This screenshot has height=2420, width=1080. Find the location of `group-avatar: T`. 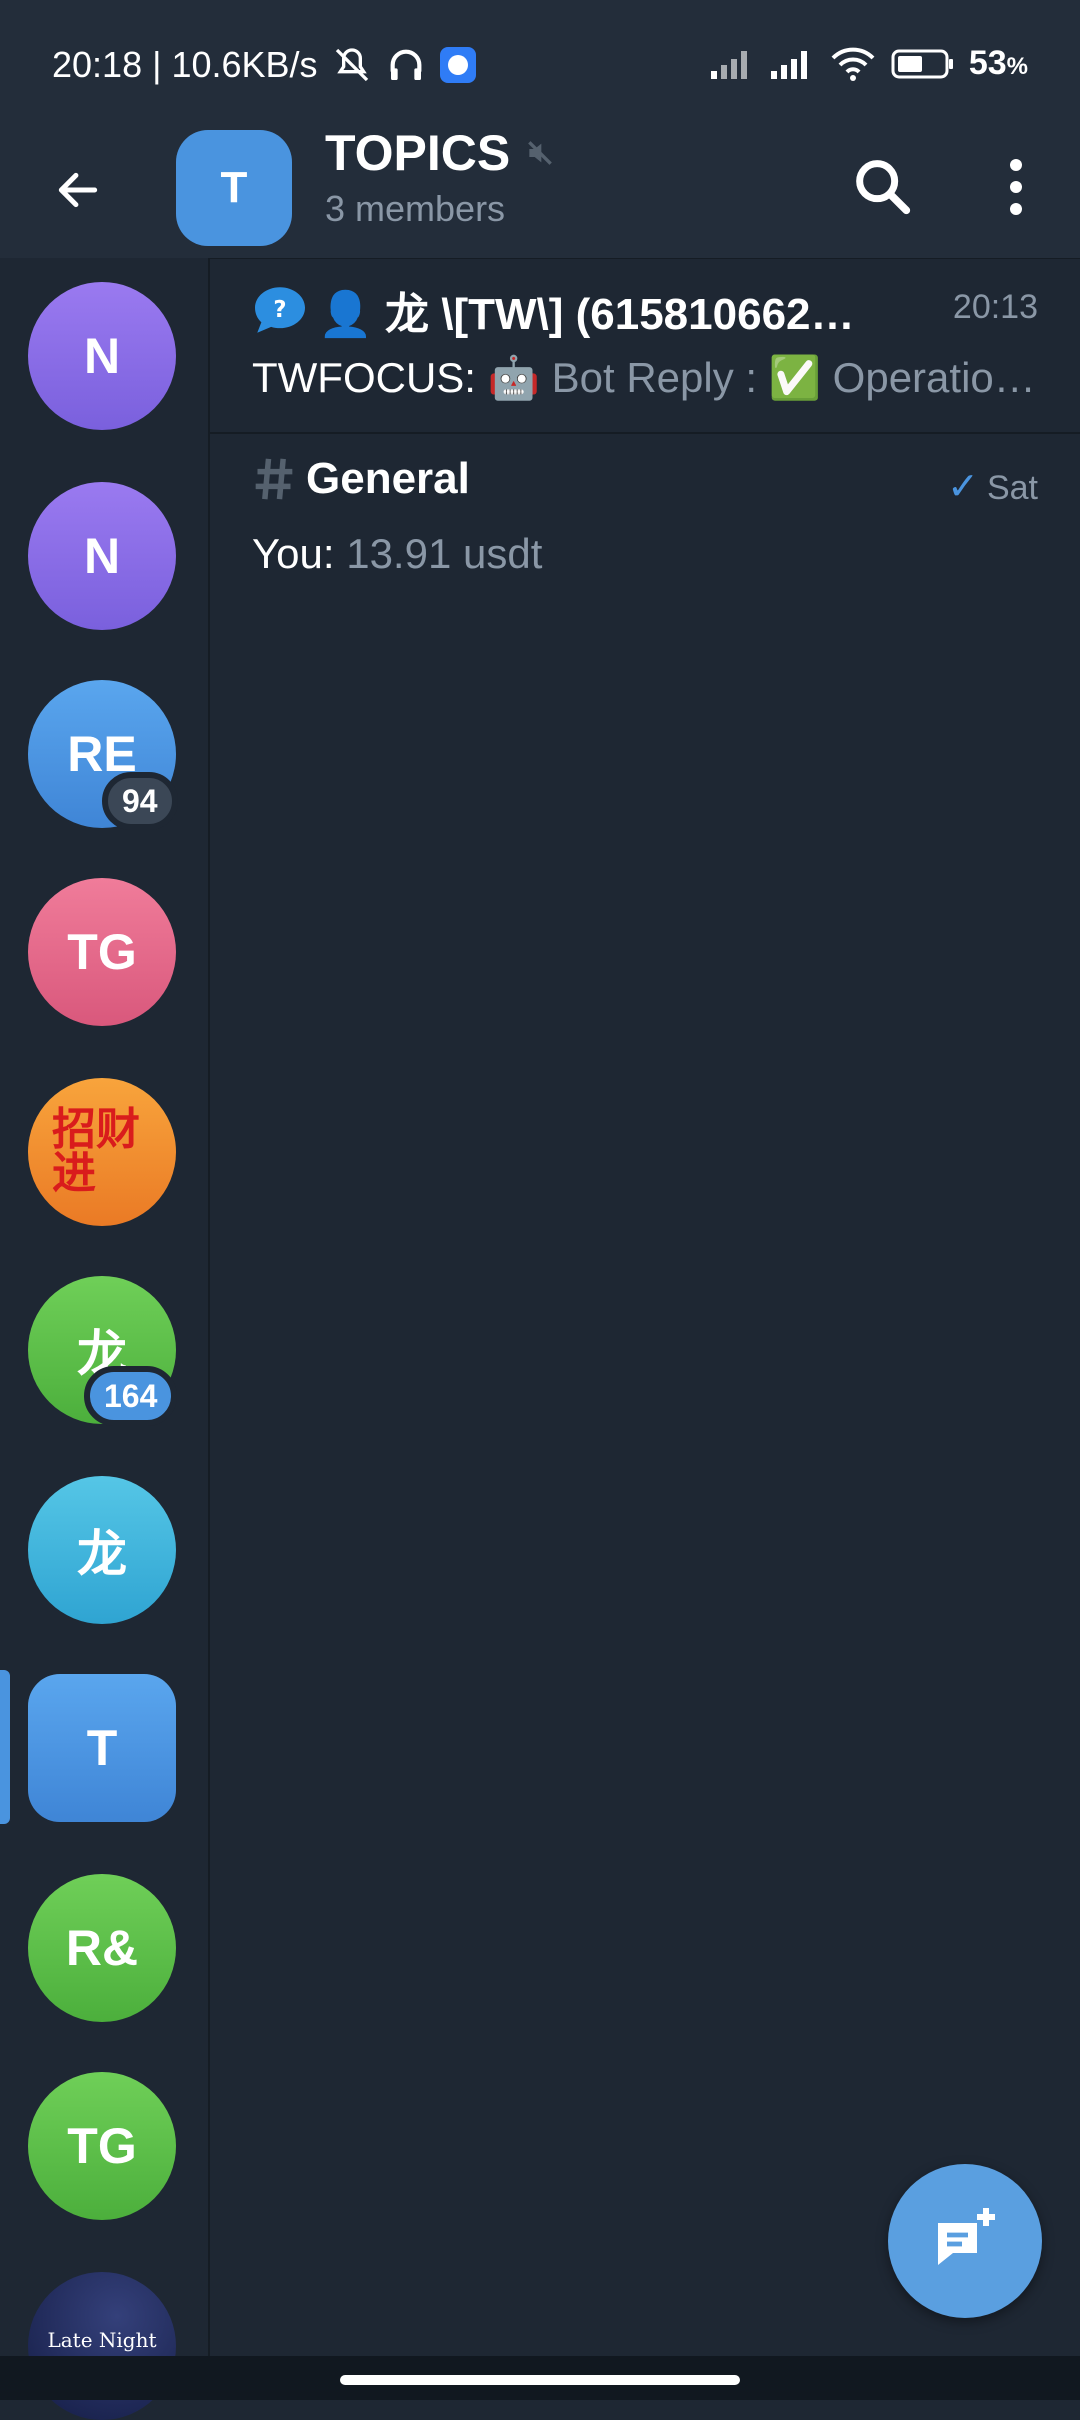

group-avatar: T is located at coordinates (234, 188).